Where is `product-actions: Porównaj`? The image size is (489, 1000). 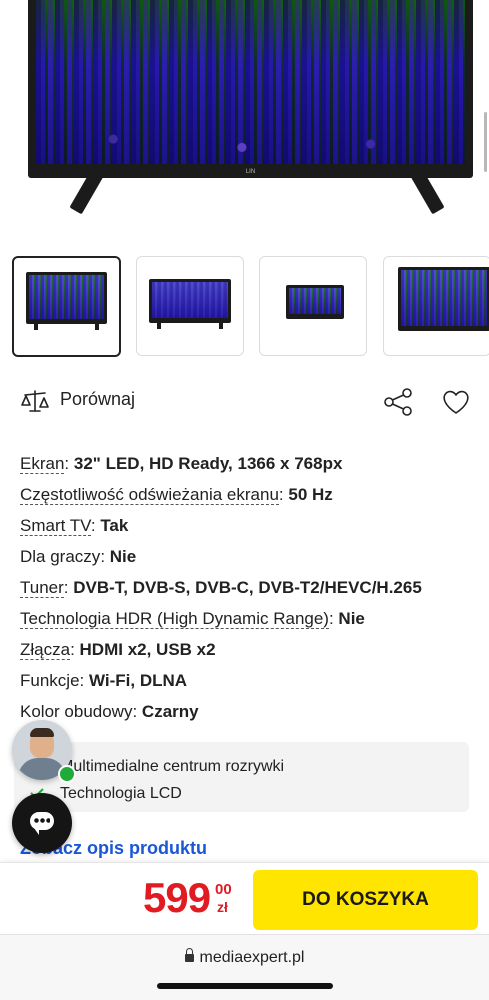 product-actions: Porównaj is located at coordinates (244, 401).